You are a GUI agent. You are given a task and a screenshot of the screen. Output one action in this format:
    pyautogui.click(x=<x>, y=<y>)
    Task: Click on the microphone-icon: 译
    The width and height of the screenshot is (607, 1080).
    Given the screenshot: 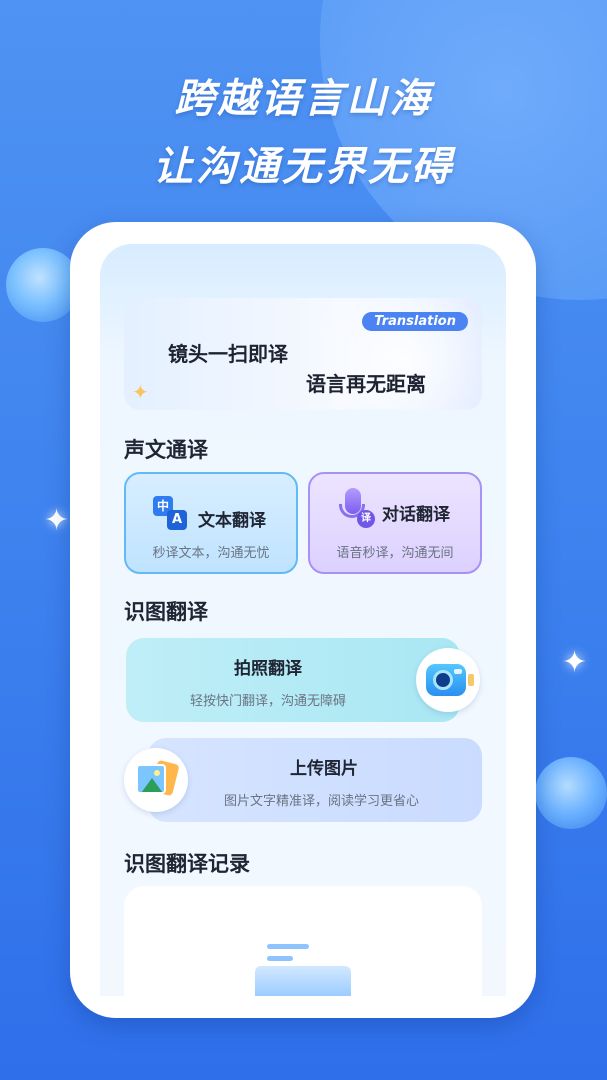 What is the action you would take?
    pyautogui.click(x=356, y=508)
    